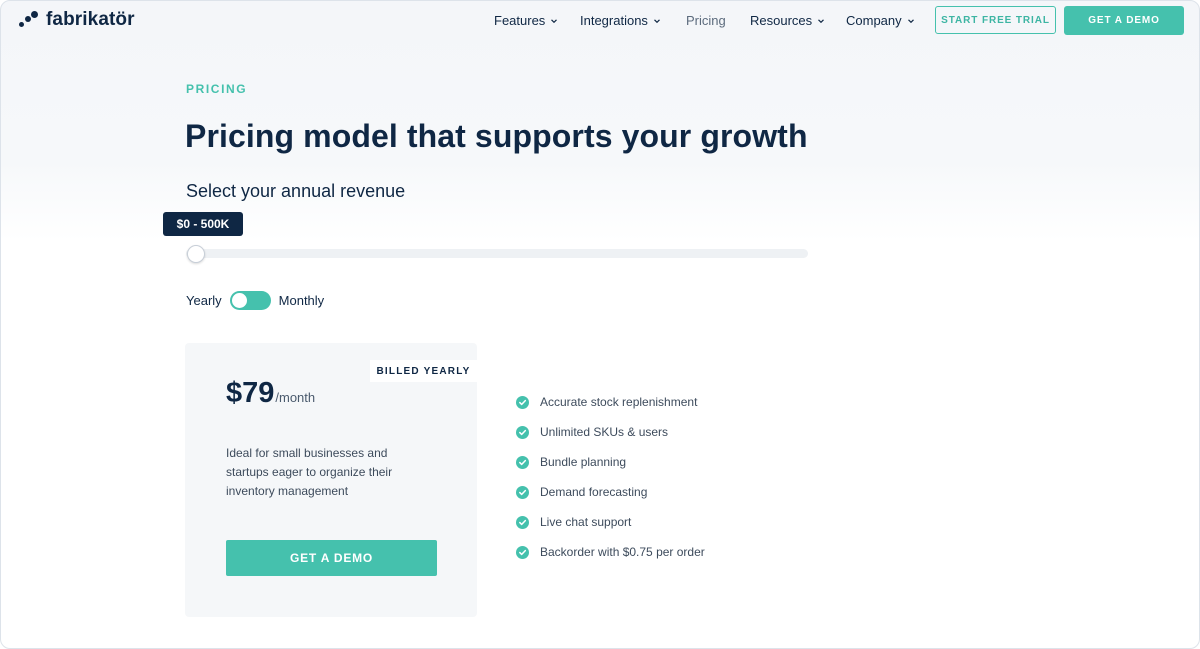 The image size is (1200, 649). Describe the element at coordinates (296, 191) in the screenshot. I see `revenue-prompt: Select your annual revenue` at that location.